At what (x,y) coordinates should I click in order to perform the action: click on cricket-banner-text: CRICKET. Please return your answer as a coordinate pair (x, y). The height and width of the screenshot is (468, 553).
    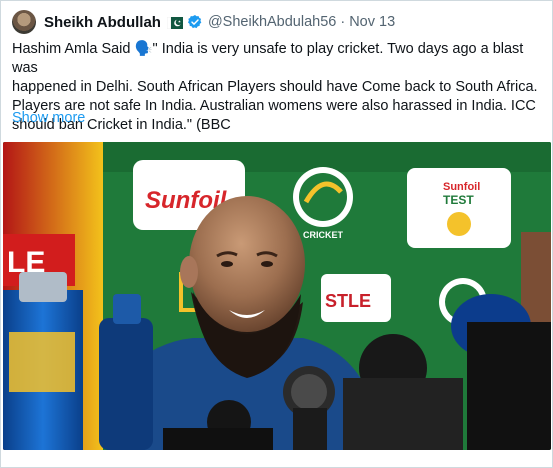
    Looking at the image, I should click on (323, 235).